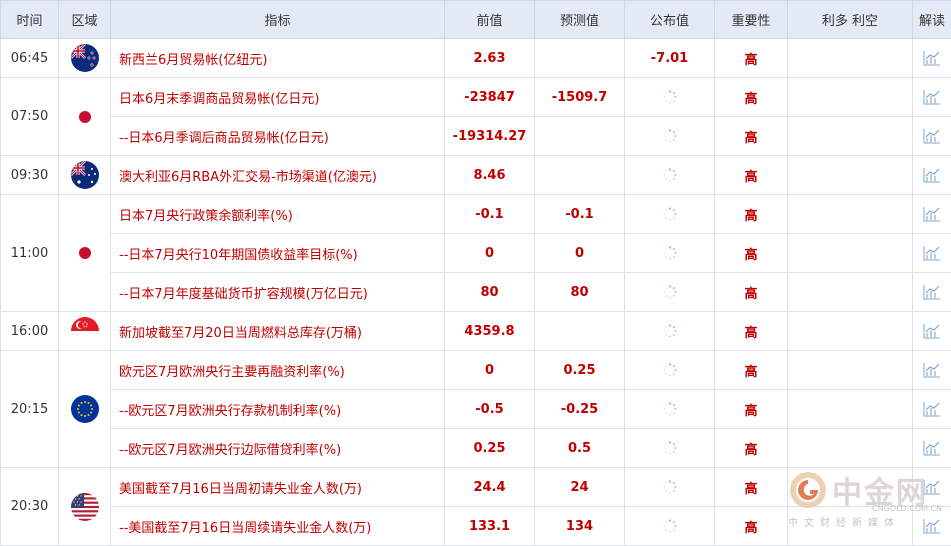 This screenshot has width=951, height=546. Describe the element at coordinates (580, 20) in the screenshot. I see `header-forecast: 预测值` at that location.